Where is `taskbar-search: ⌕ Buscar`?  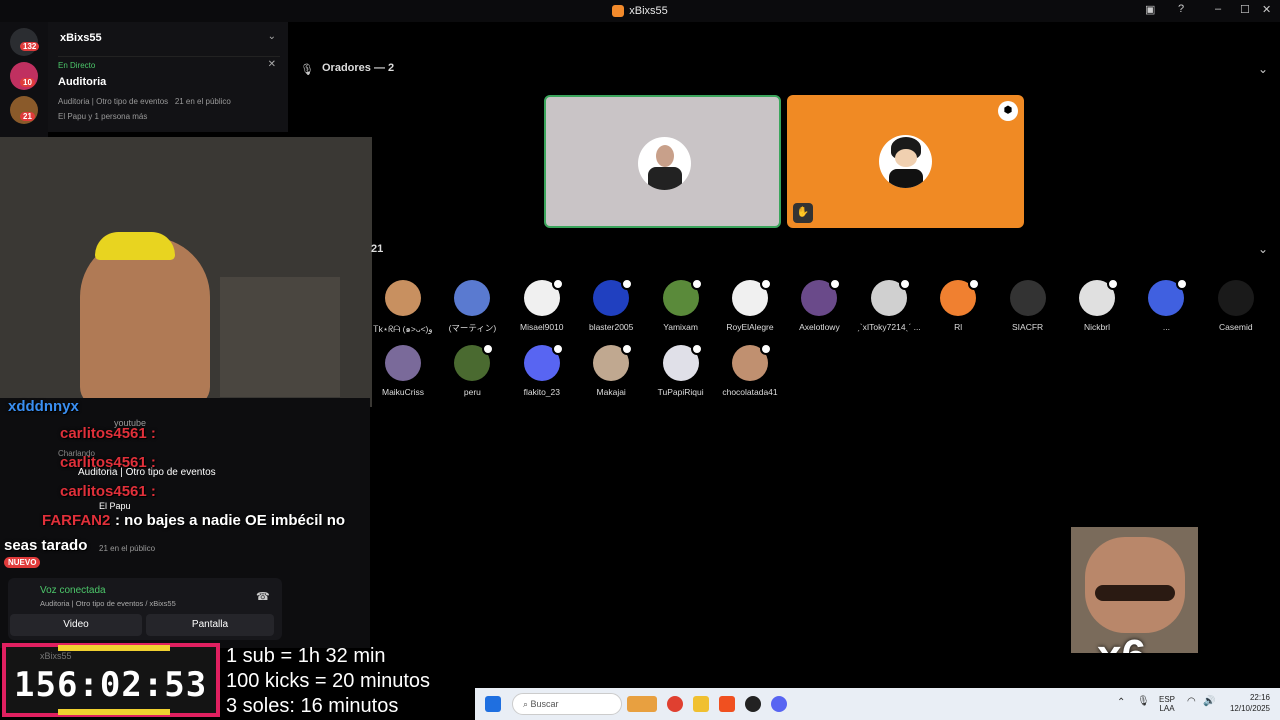
taskbar-search: ⌕ Buscar is located at coordinates (567, 704).